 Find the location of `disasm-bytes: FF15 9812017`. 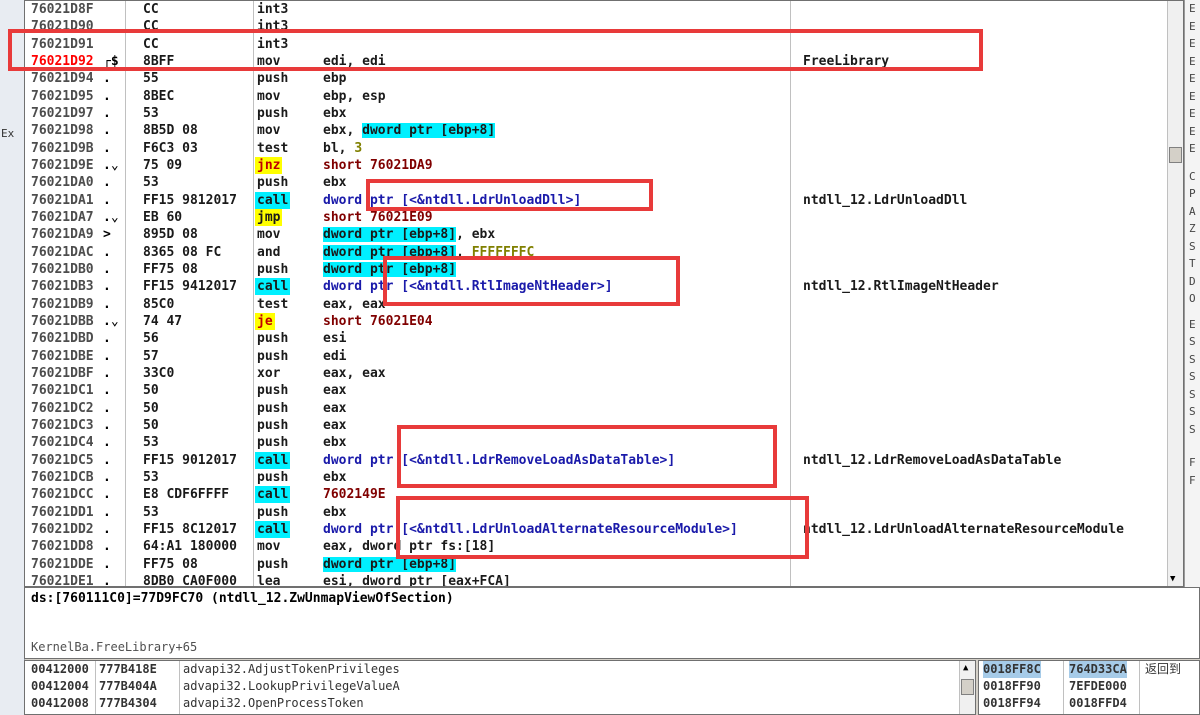

disasm-bytes: FF15 9812017 is located at coordinates (190, 200).